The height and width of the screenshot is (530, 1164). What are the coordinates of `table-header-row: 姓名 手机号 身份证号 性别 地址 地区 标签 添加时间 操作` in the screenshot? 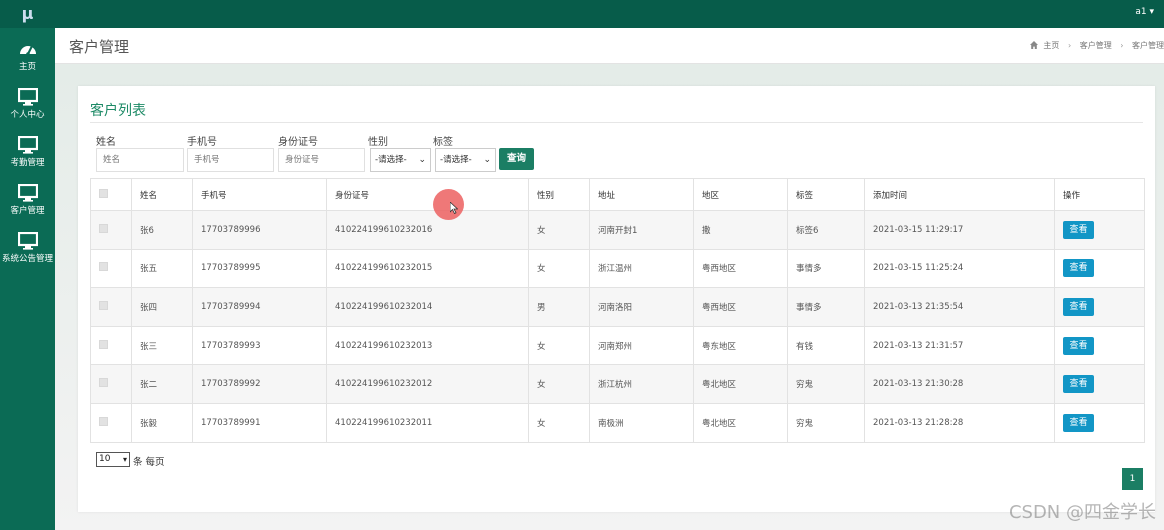 It's located at (617, 194).